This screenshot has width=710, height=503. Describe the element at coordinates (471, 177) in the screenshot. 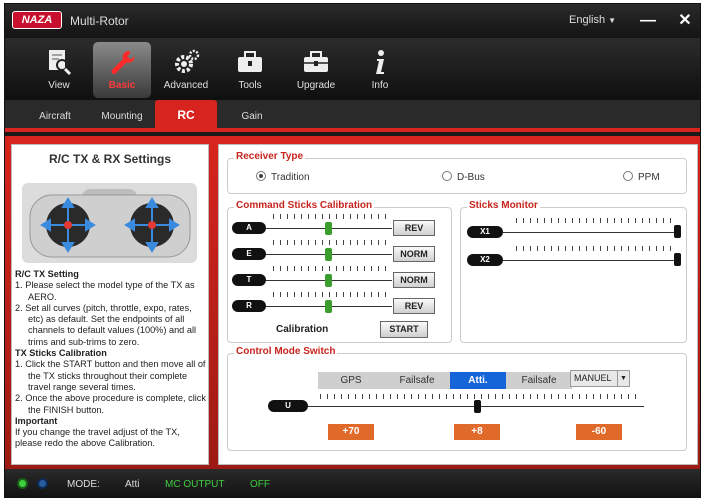

I see `radio-label: D-Bus` at that location.